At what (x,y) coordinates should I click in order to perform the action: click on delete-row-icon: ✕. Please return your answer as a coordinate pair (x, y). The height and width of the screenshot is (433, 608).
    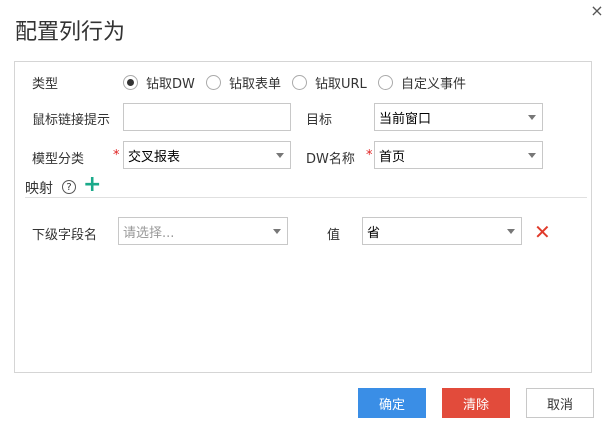
    Looking at the image, I should click on (542, 232).